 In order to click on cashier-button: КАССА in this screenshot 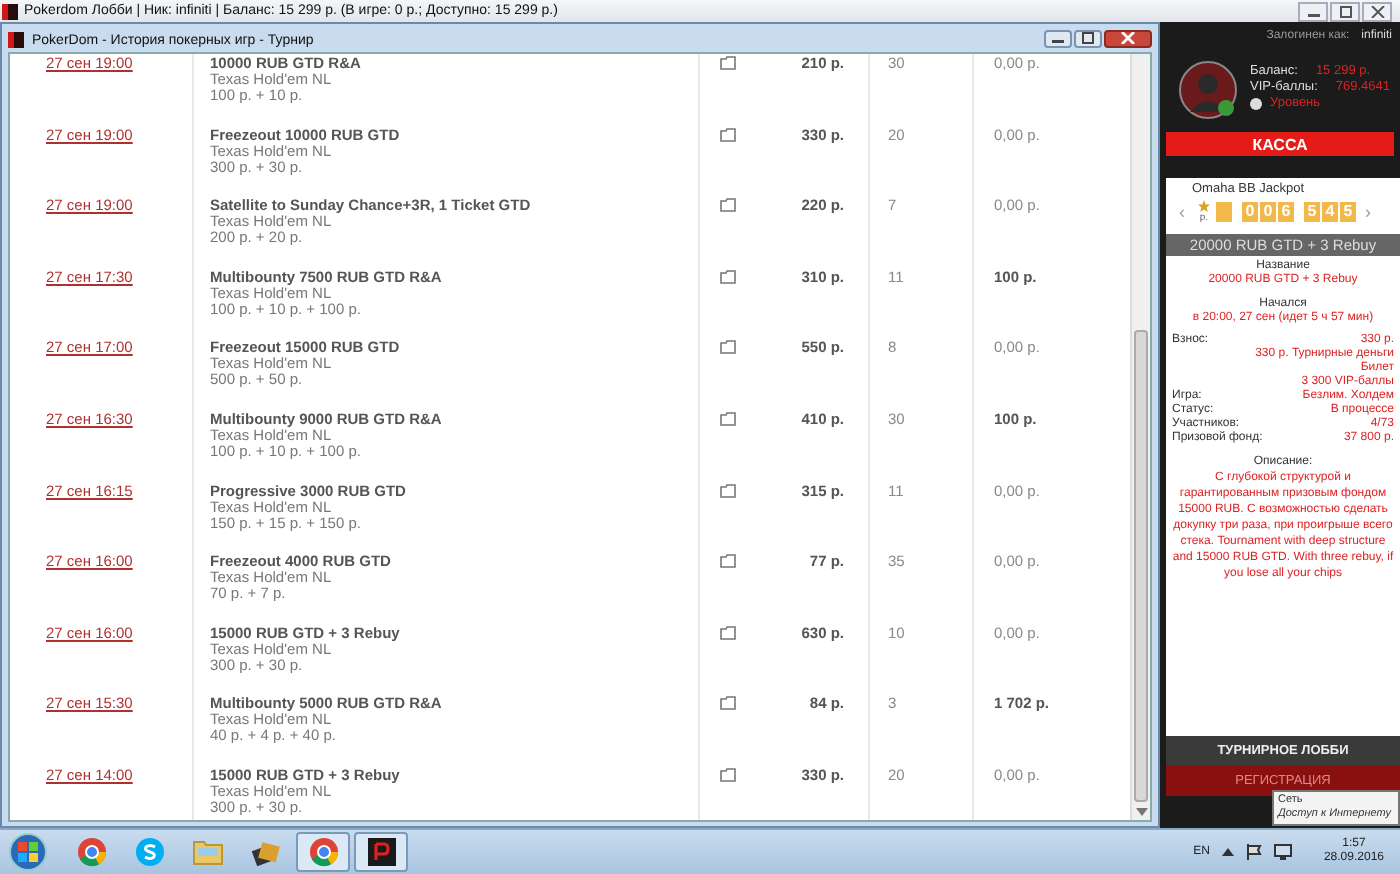, I will do `click(1280, 144)`.